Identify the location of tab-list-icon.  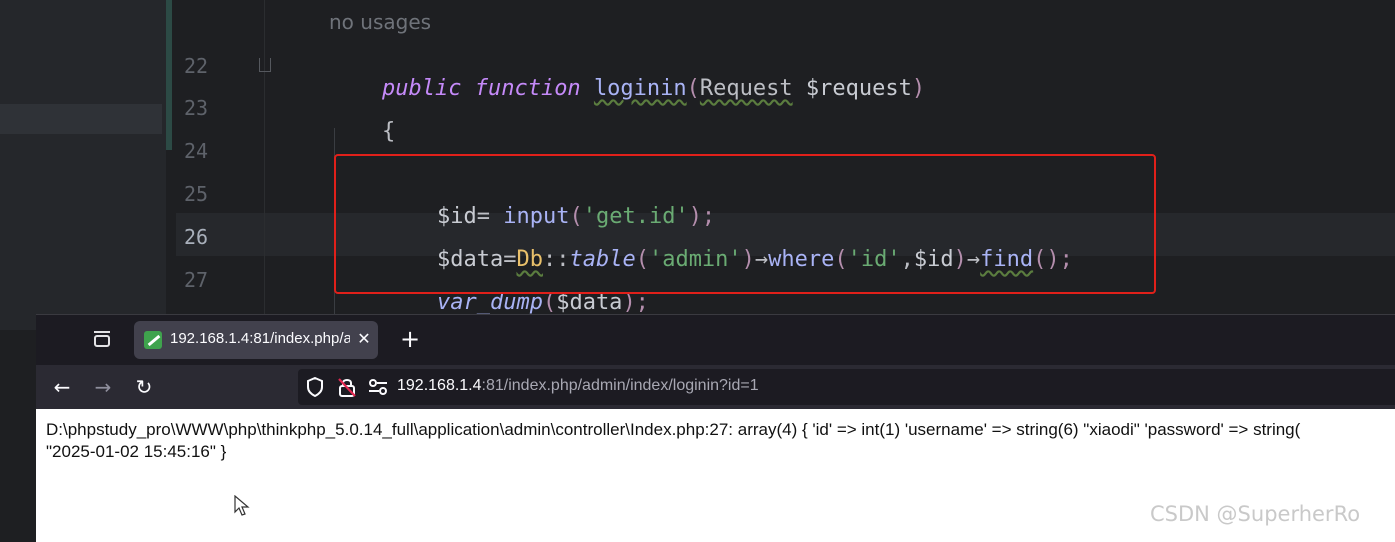
(103, 340).